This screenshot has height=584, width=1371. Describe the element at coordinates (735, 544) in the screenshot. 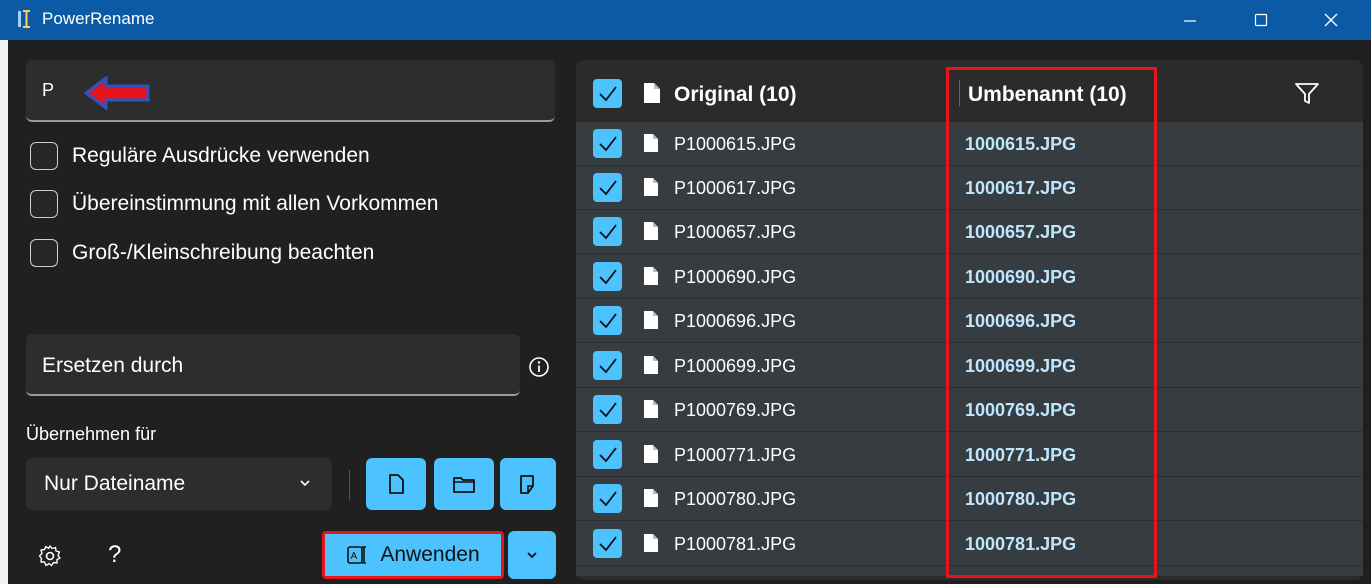

I see `original-filename: P1000781.JPG` at that location.